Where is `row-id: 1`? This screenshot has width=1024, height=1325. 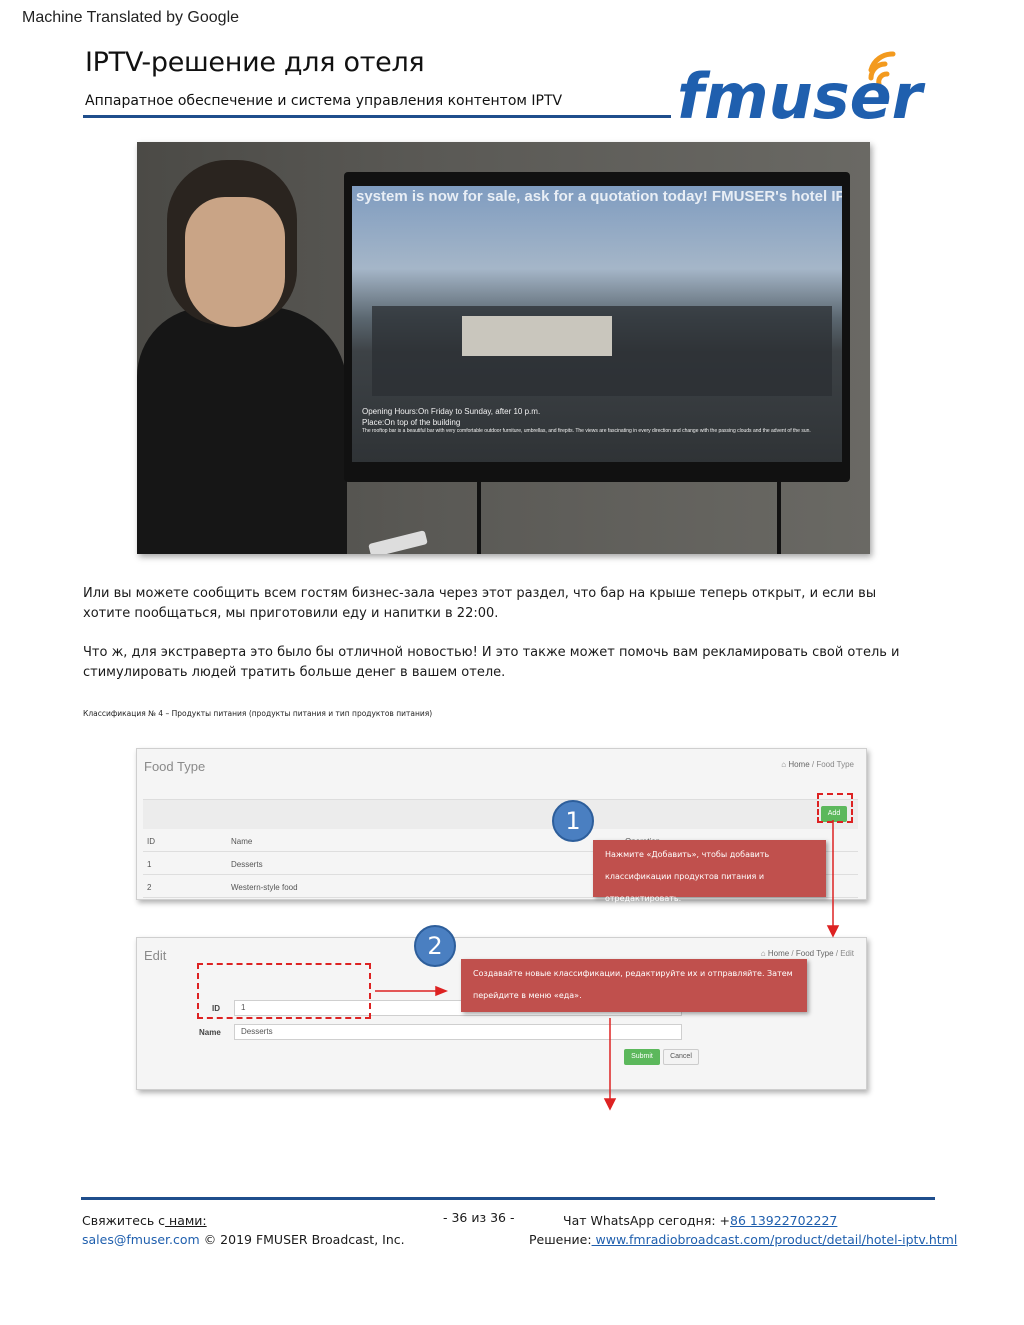
row-id: 1 is located at coordinates (149, 864).